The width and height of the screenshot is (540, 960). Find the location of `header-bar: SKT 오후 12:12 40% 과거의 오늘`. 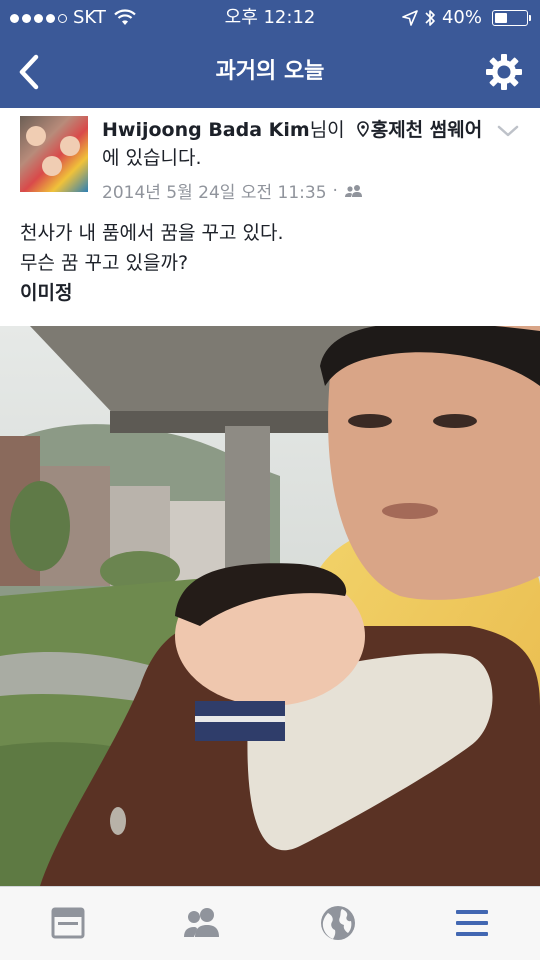

header-bar: SKT 오후 12:12 40% 과거의 오늘 is located at coordinates (270, 54).